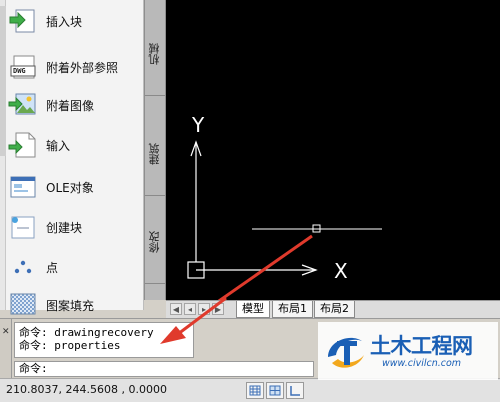 The height and width of the screenshot is (402, 500). Describe the element at coordinates (190, 309) in the screenshot. I see `prev-tab-button: ◂` at that location.